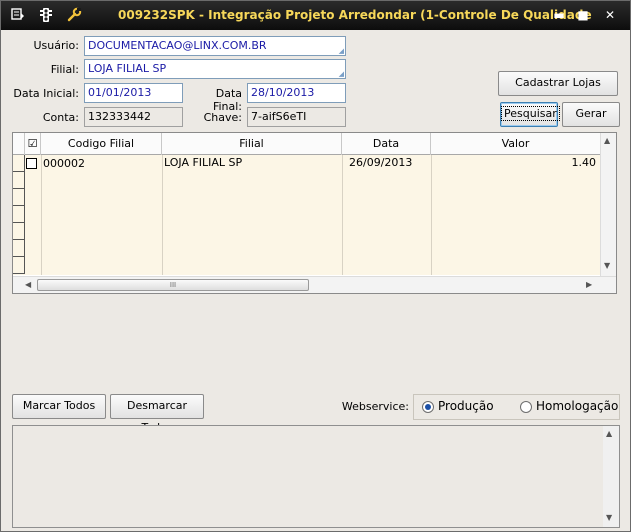 The width and height of the screenshot is (631, 532). What do you see at coordinates (59, 406) in the screenshot?
I see `marcar-todos-button: Marcar Todos` at bounding box center [59, 406].